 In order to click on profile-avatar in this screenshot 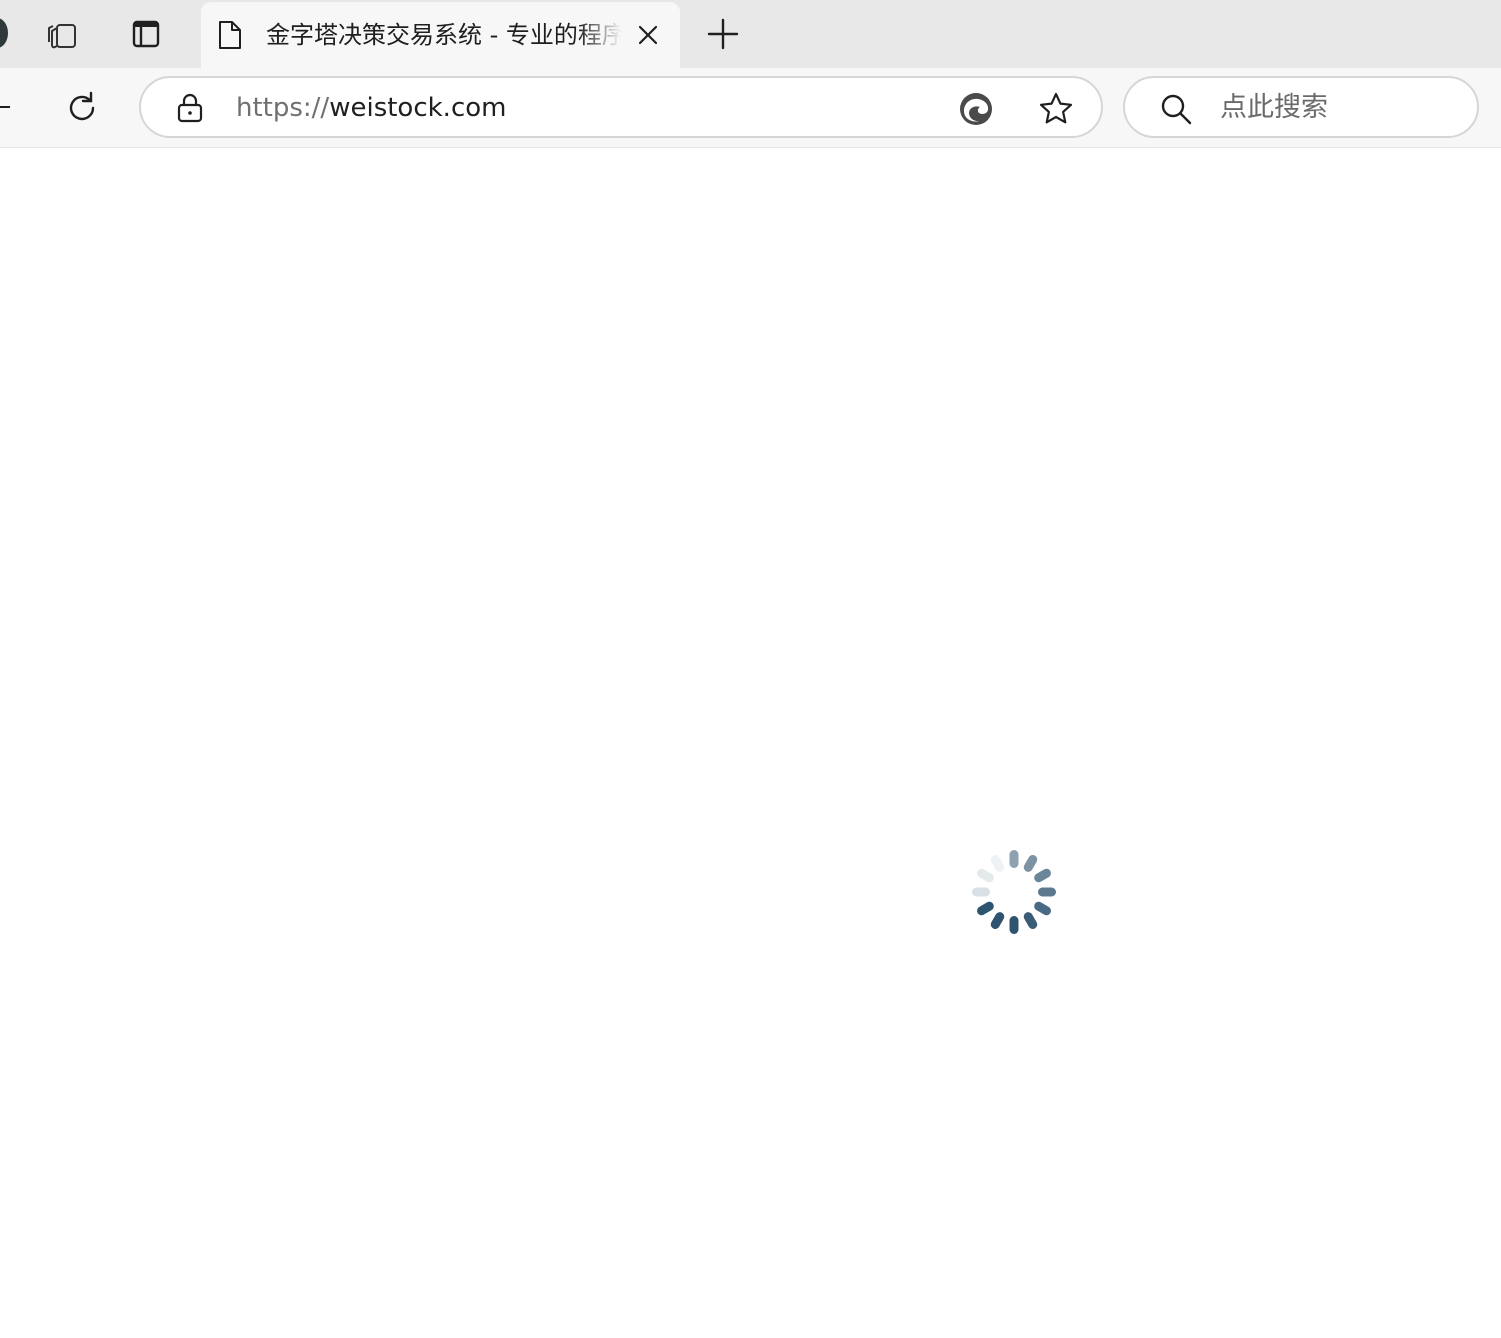, I will do `click(4, 33)`.